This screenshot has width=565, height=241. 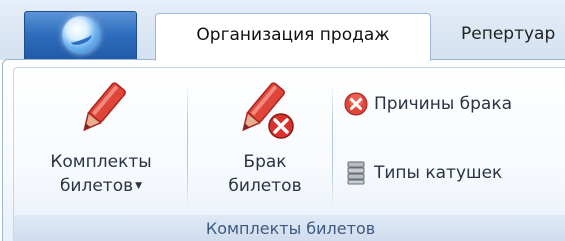 I want to click on reel-types-button: Типы катушек, so click(x=444, y=173).